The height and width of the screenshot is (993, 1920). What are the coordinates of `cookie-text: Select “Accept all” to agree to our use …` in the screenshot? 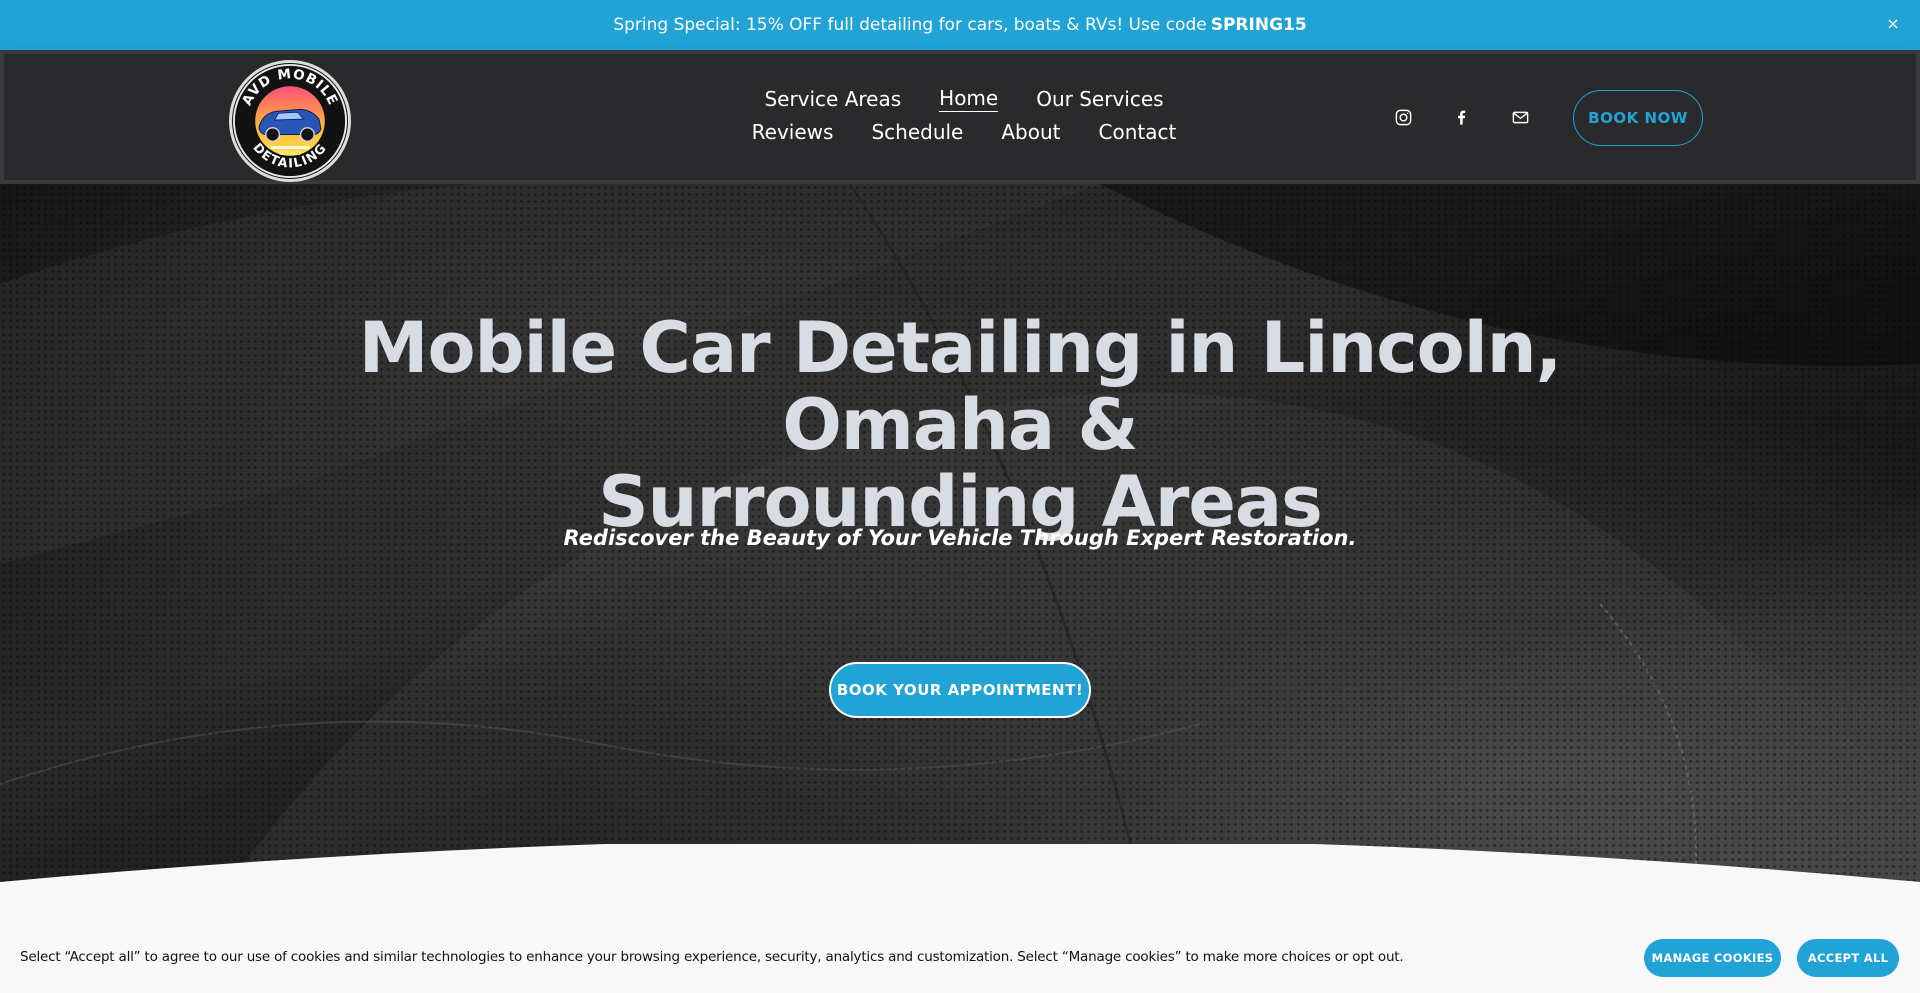 It's located at (712, 957).